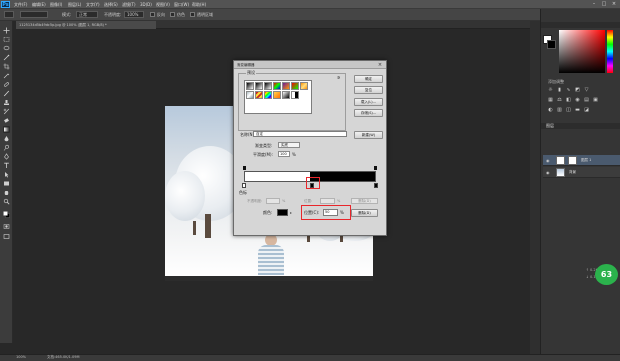 This screenshot has width=620, height=361. Describe the element at coordinates (6, 236) in the screenshot. I see `screen-mode-tool` at that location.